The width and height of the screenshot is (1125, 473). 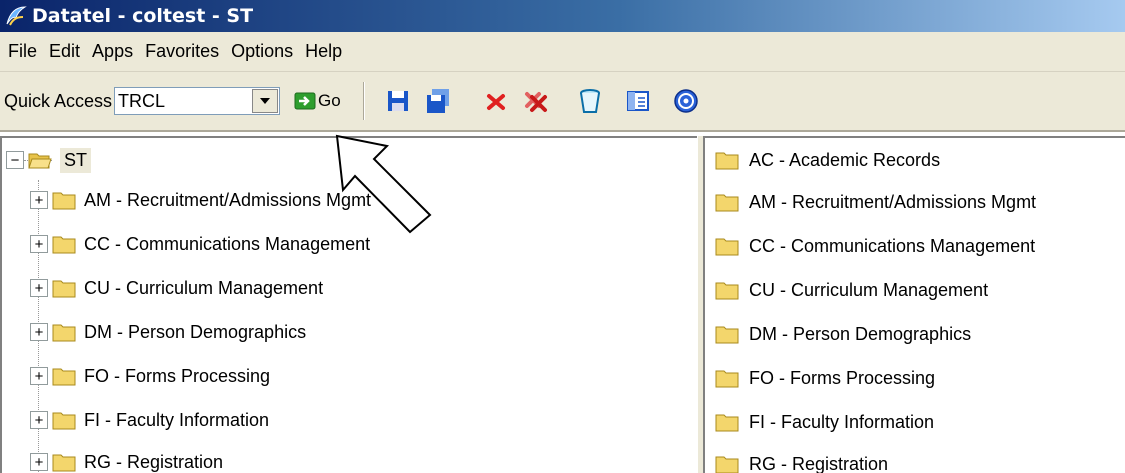 I want to click on trash-icon, so click(x=589, y=101).